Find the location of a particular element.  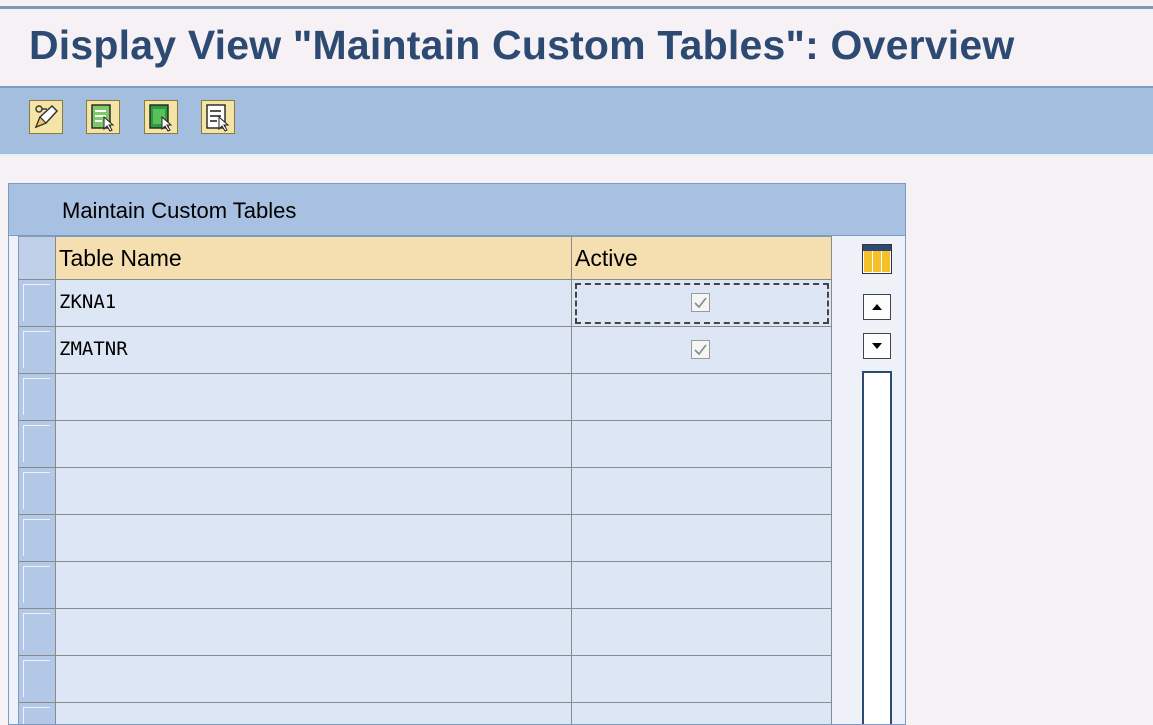

scroll-down-button is located at coordinates (877, 346).